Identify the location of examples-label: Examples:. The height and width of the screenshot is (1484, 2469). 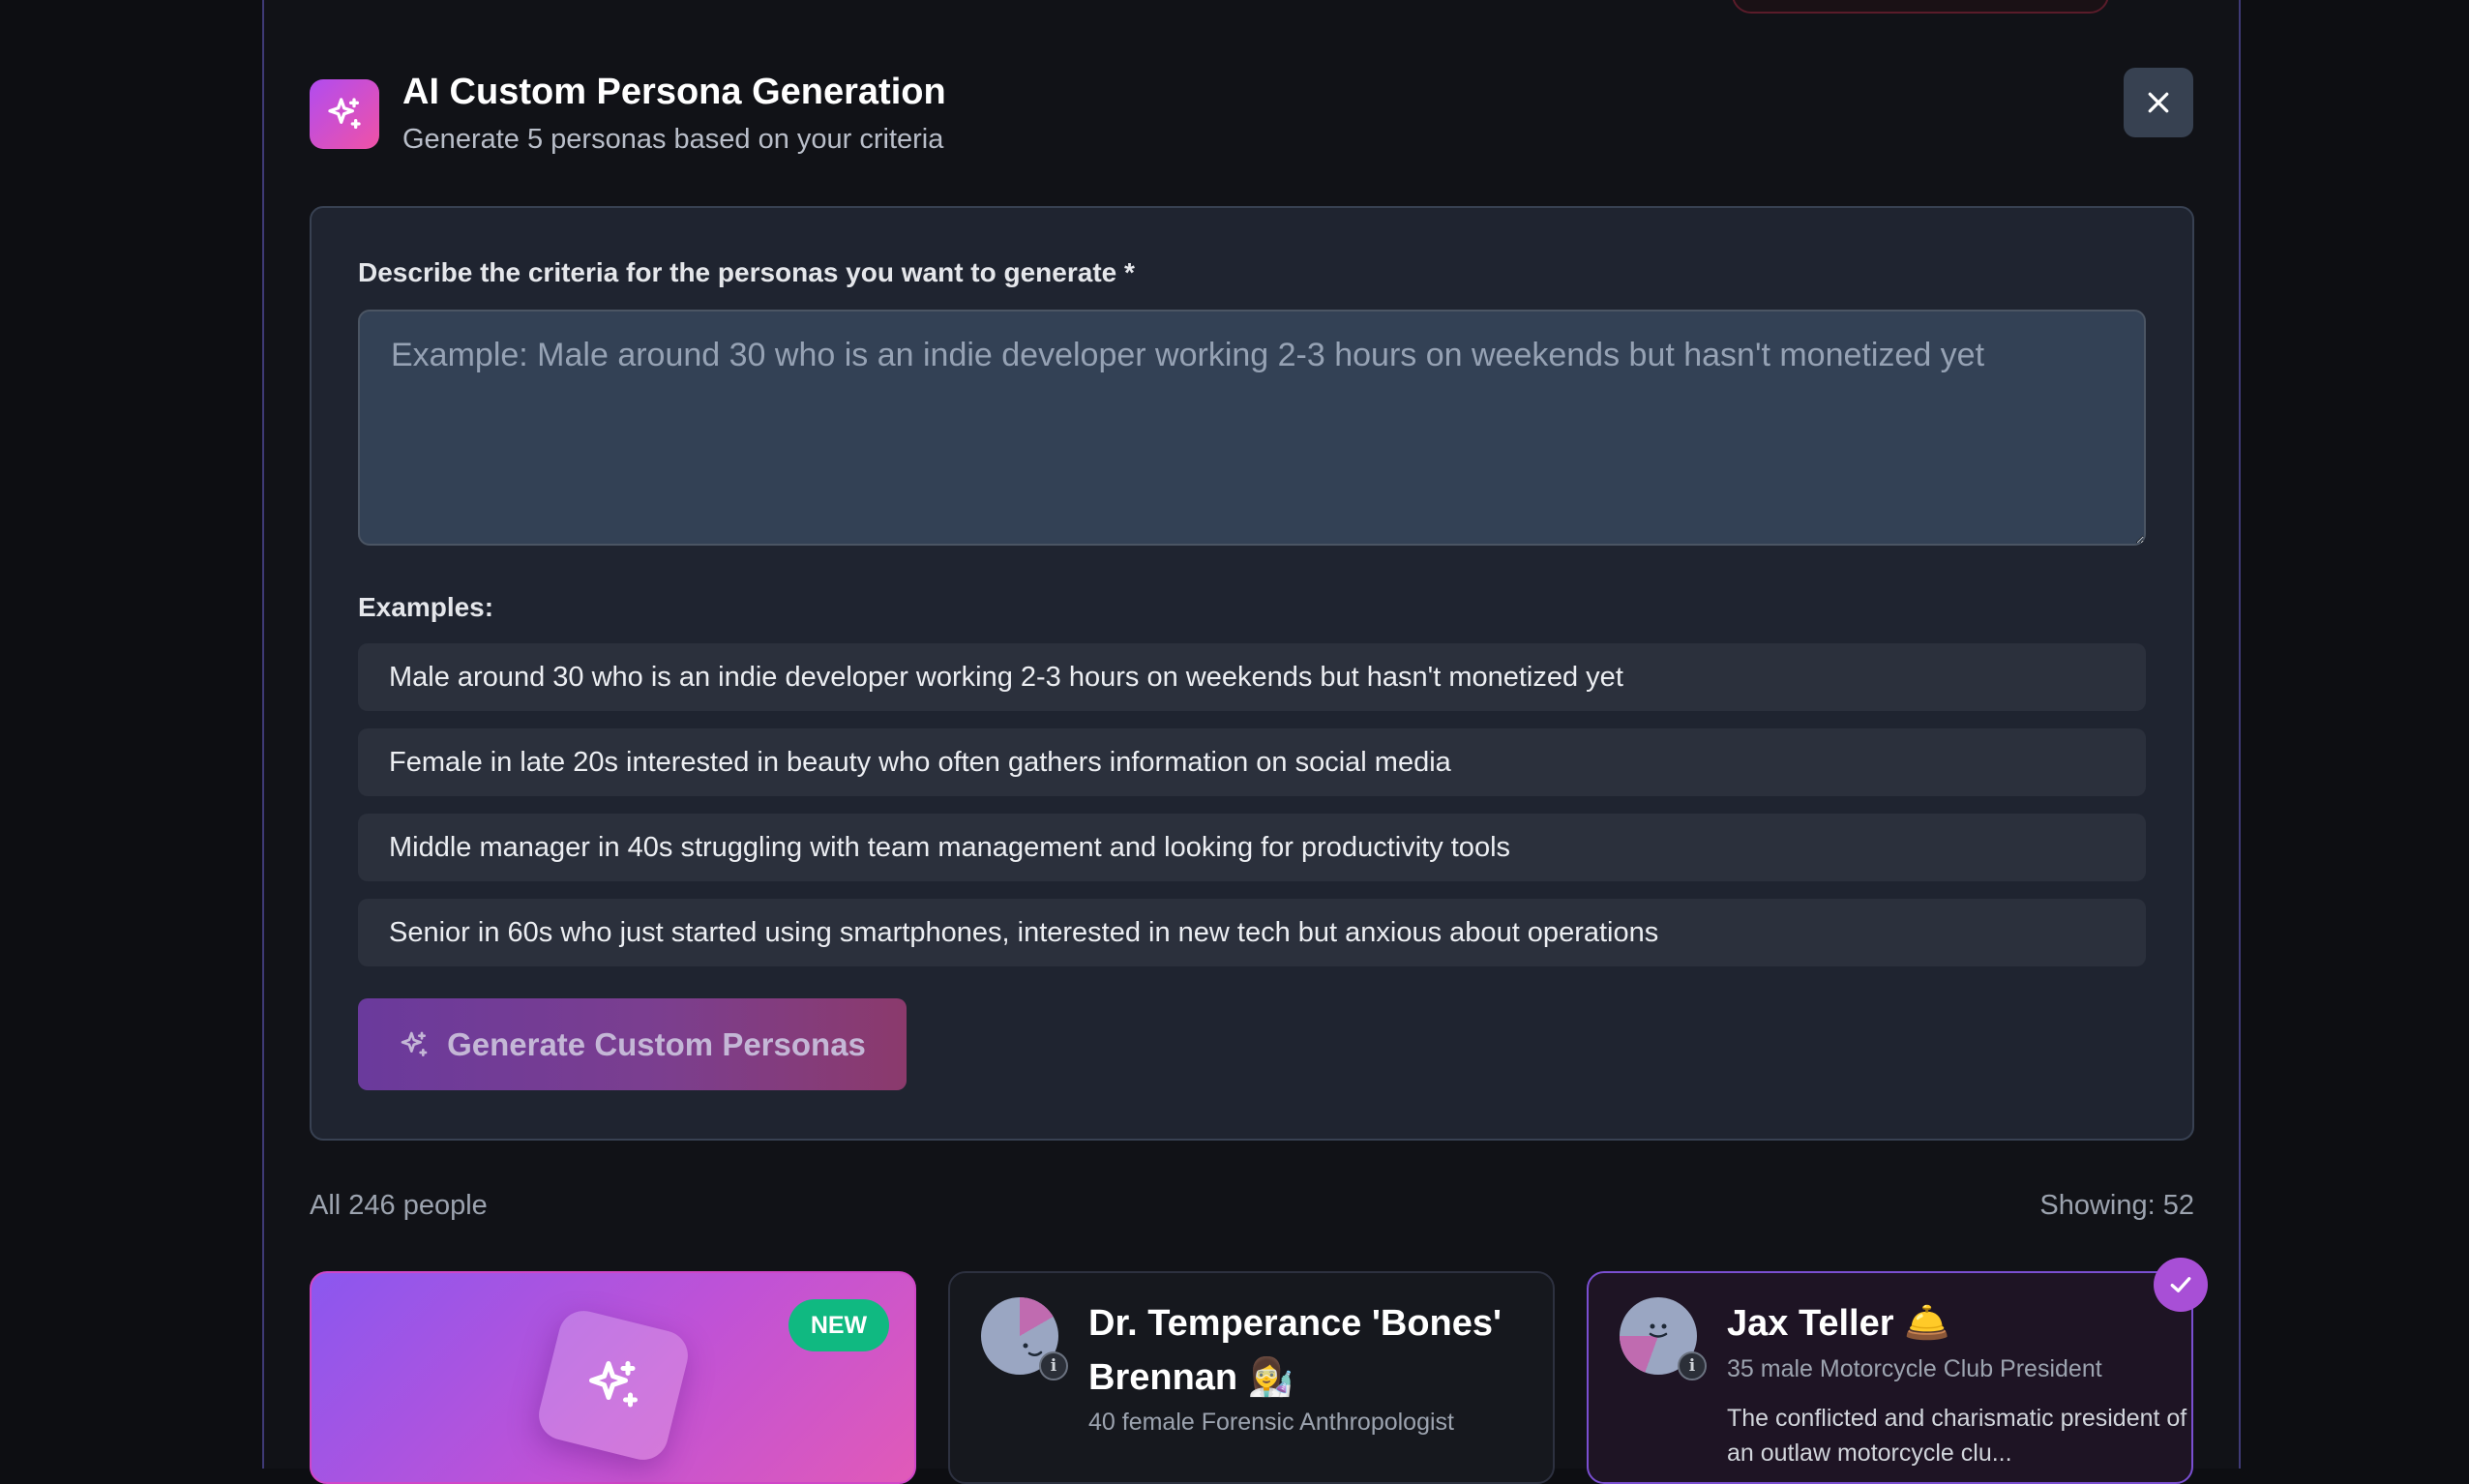
(426, 607).